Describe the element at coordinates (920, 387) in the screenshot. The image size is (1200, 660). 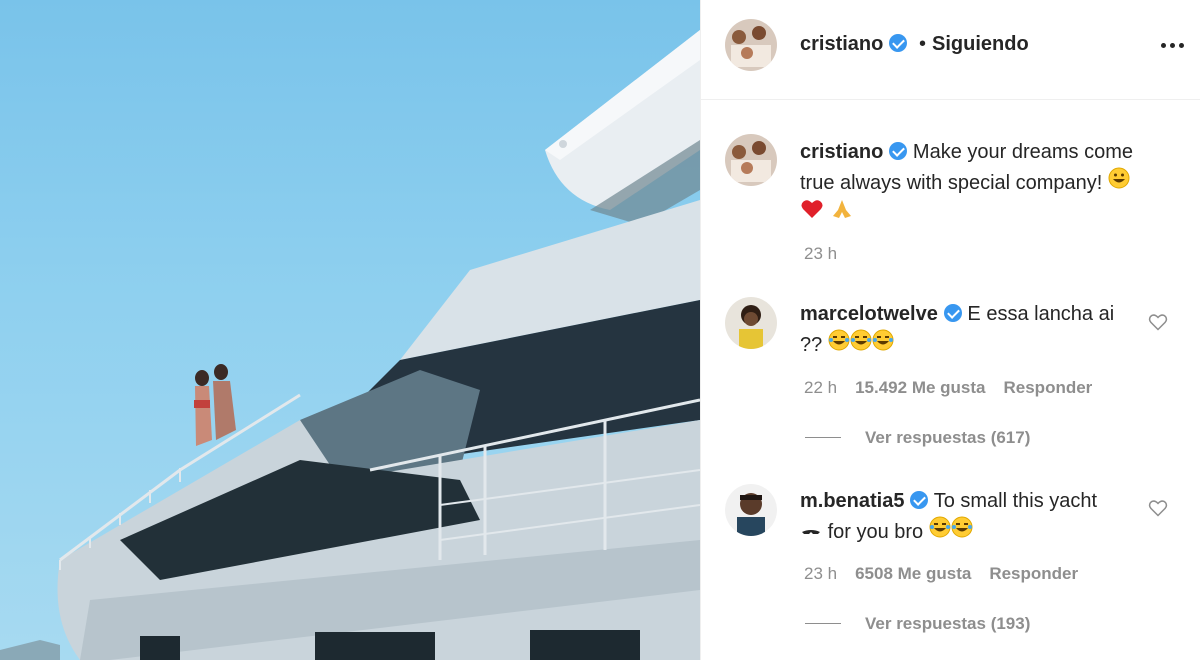
I see `likes-count: 15.492 Me gusta` at that location.